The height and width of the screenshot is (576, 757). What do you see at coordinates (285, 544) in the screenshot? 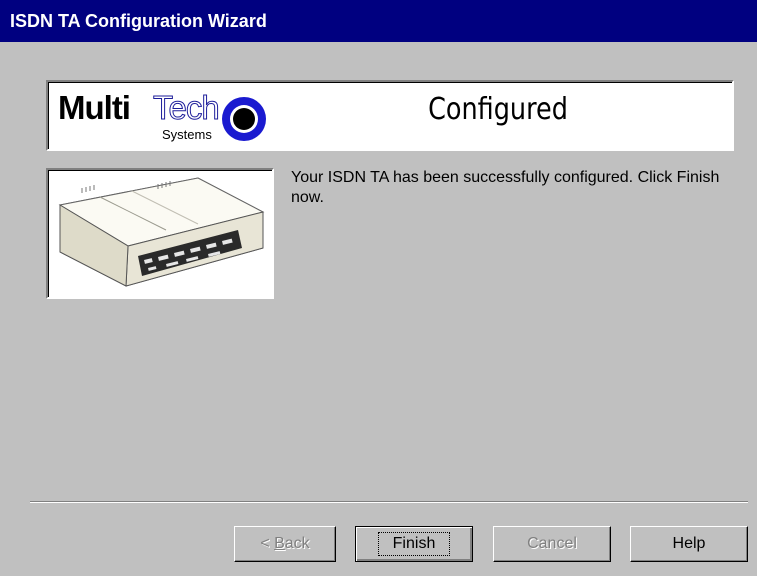
I see `back-button: < Back` at bounding box center [285, 544].